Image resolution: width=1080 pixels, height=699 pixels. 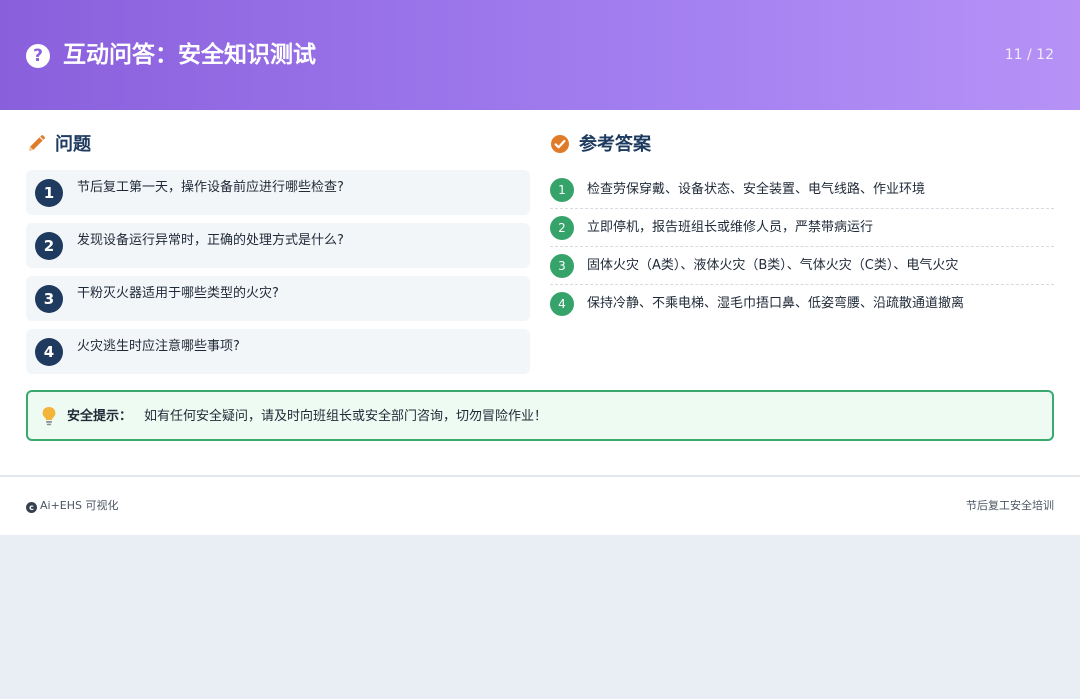 What do you see at coordinates (49, 352) in the screenshot?
I see `question-number-badge: 4` at bounding box center [49, 352].